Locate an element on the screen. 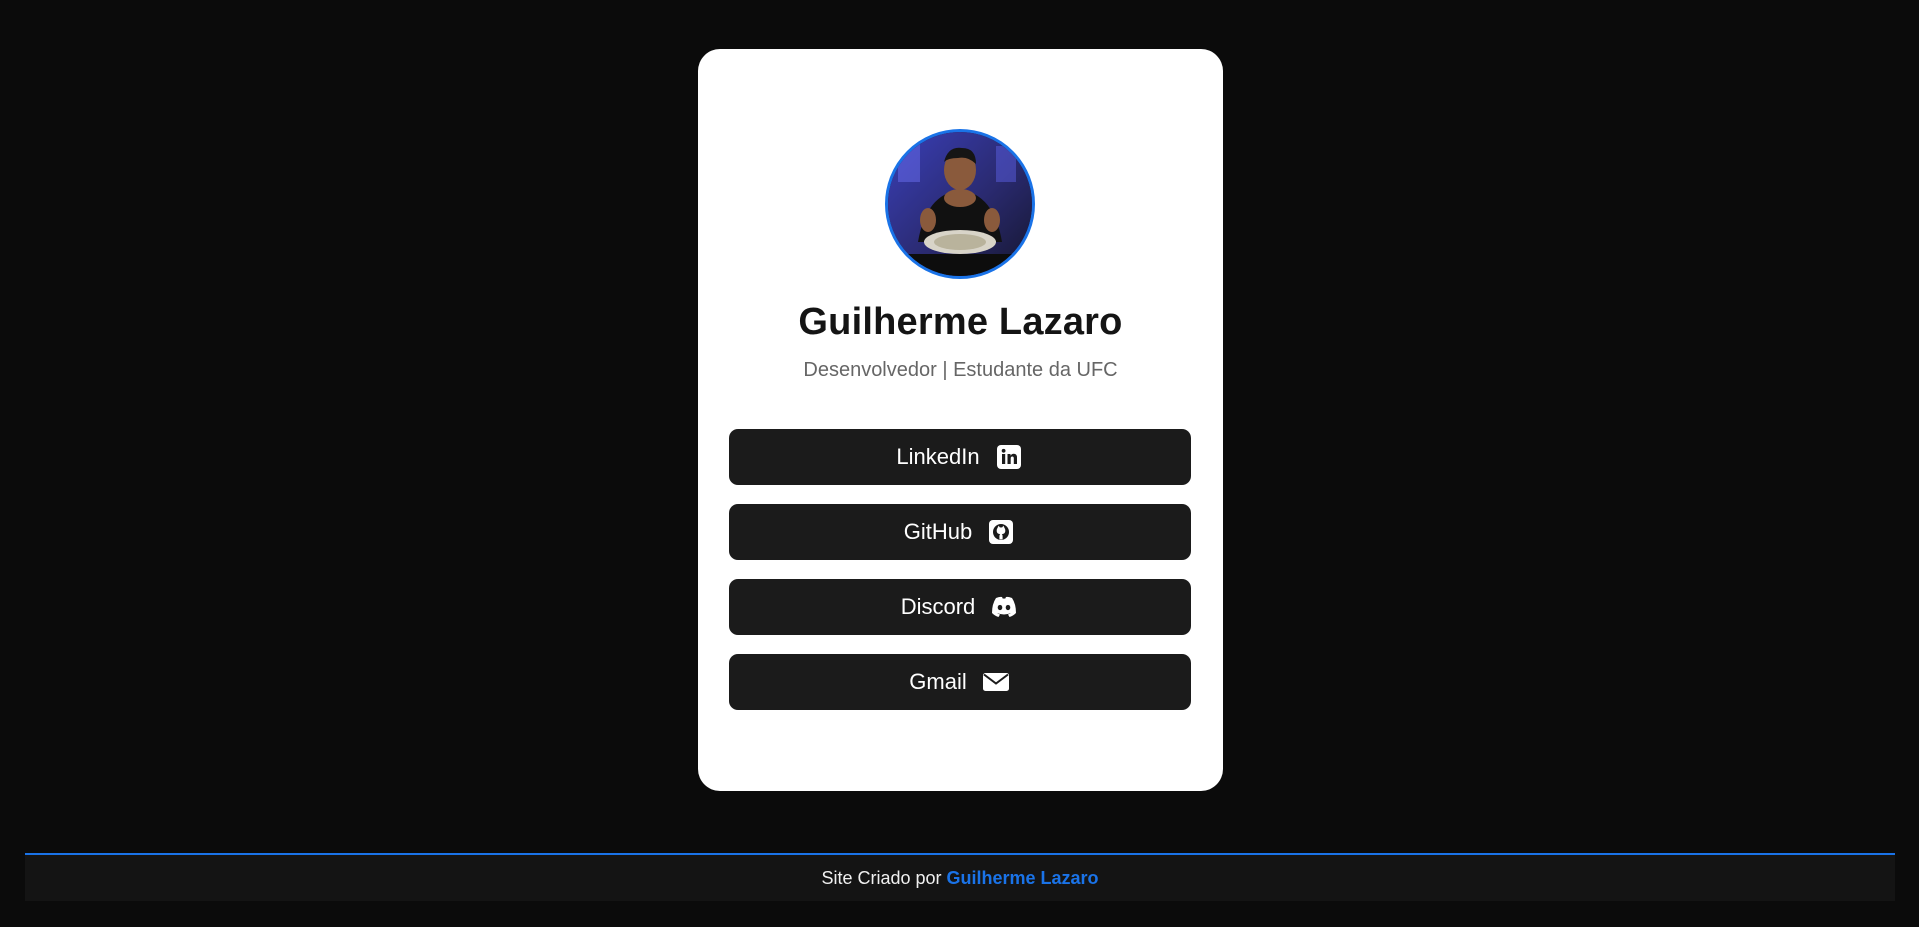 This screenshot has height=927, width=1919. avatar-photo is located at coordinates (960, 204).